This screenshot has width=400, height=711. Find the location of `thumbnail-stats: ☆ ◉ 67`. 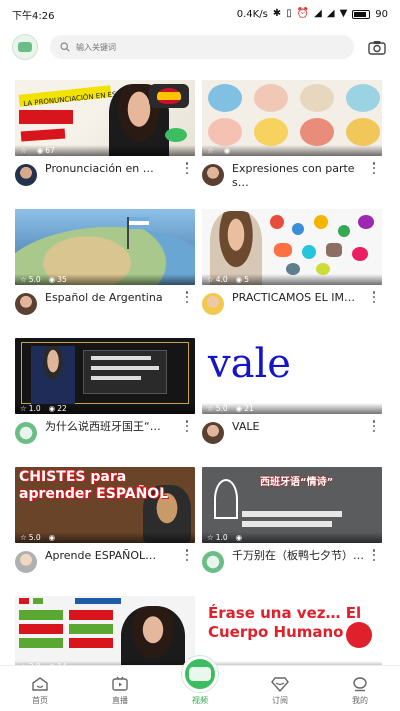

thumbnail-stats: ☆ ◉ 67 is located at coordinates (105, 150).